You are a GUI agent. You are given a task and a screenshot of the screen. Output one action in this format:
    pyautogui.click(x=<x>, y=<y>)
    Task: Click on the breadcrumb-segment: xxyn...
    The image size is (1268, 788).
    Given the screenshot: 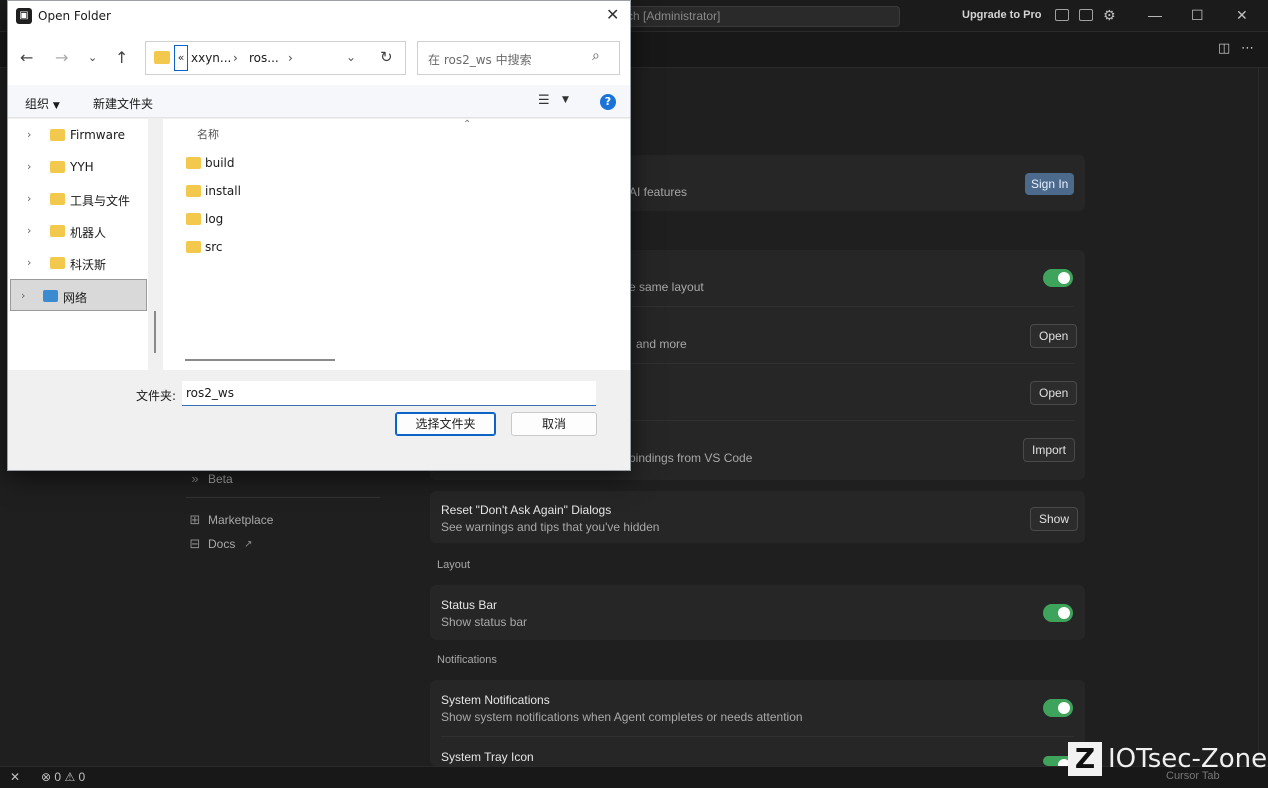 What is the action you would take?
    pyautogui.click(x=211, y=58)
    